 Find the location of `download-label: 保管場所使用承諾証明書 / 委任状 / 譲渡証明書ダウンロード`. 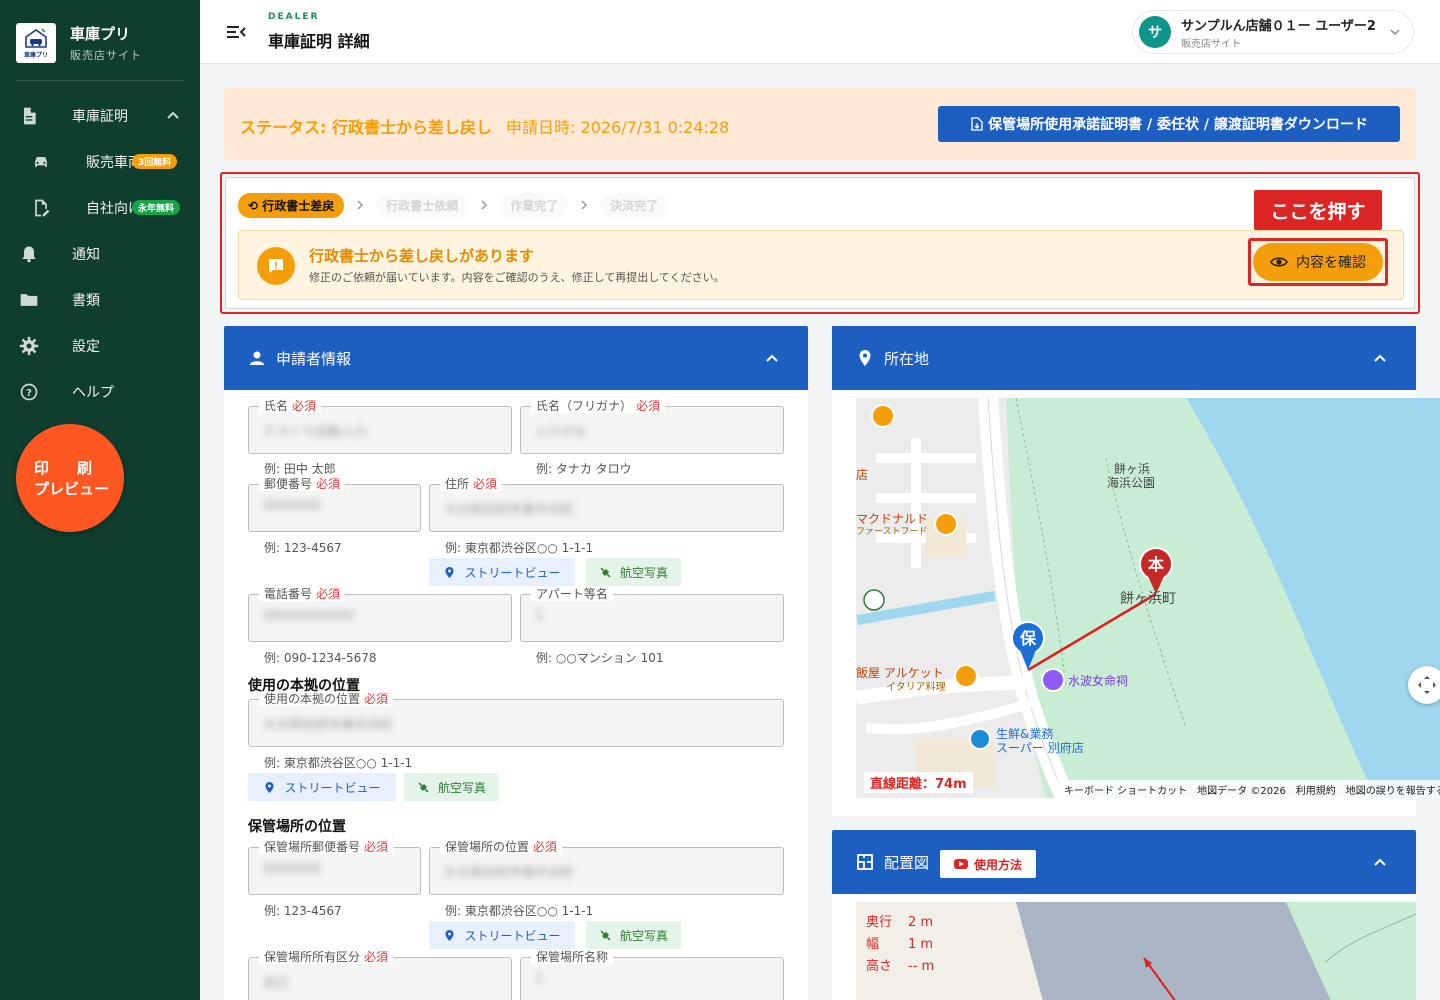

download-label: 保管場所使用承諾証明書 / 委任状 / 譲渡証明書ダウンロード is located at coordinates (1178, 125).